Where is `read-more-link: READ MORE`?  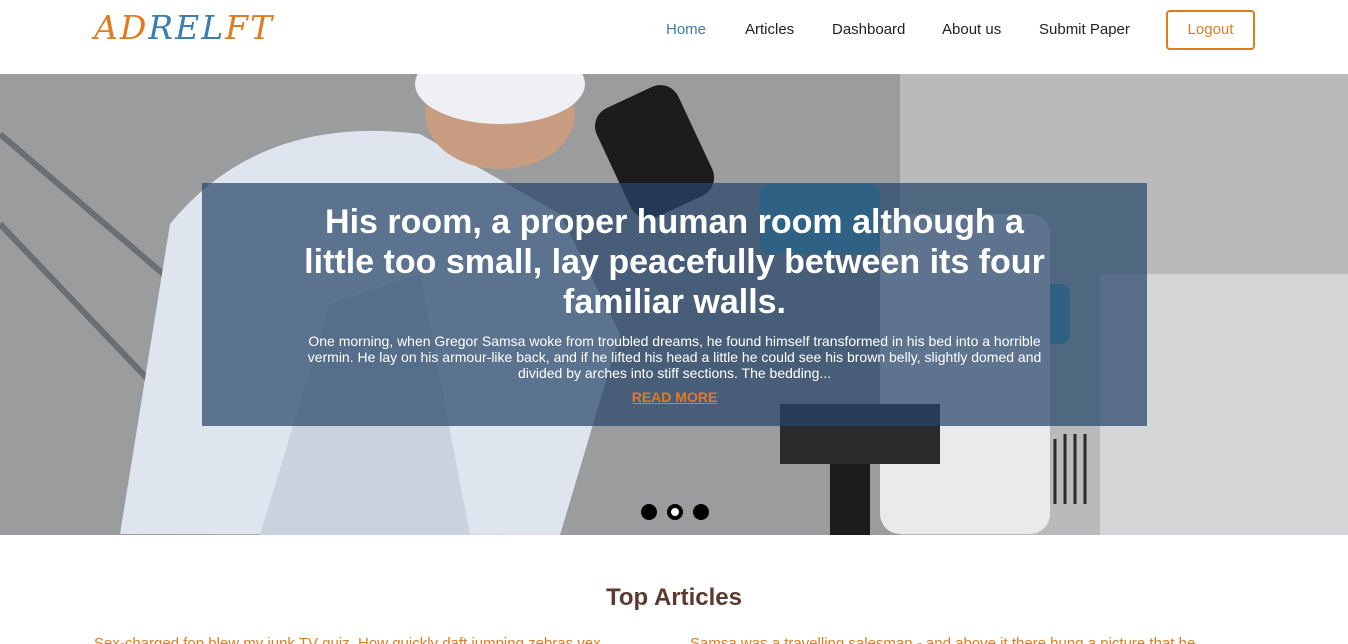
read-more-link: READ MORE is located at coordinates (675, 397).